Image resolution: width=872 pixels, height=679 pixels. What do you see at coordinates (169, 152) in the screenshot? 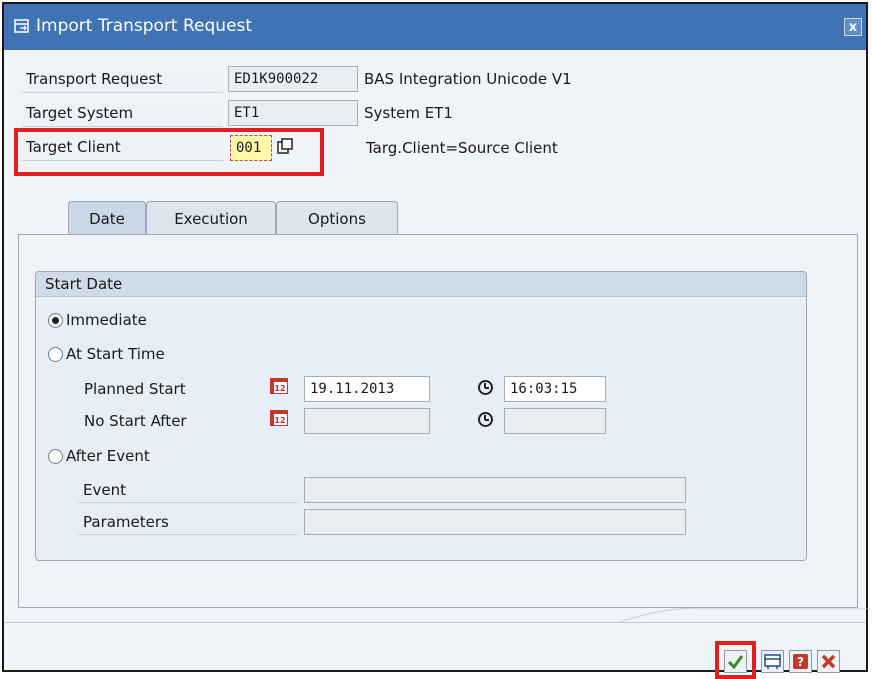
I see `target-client-highlight` at bounding box center [169, 152].